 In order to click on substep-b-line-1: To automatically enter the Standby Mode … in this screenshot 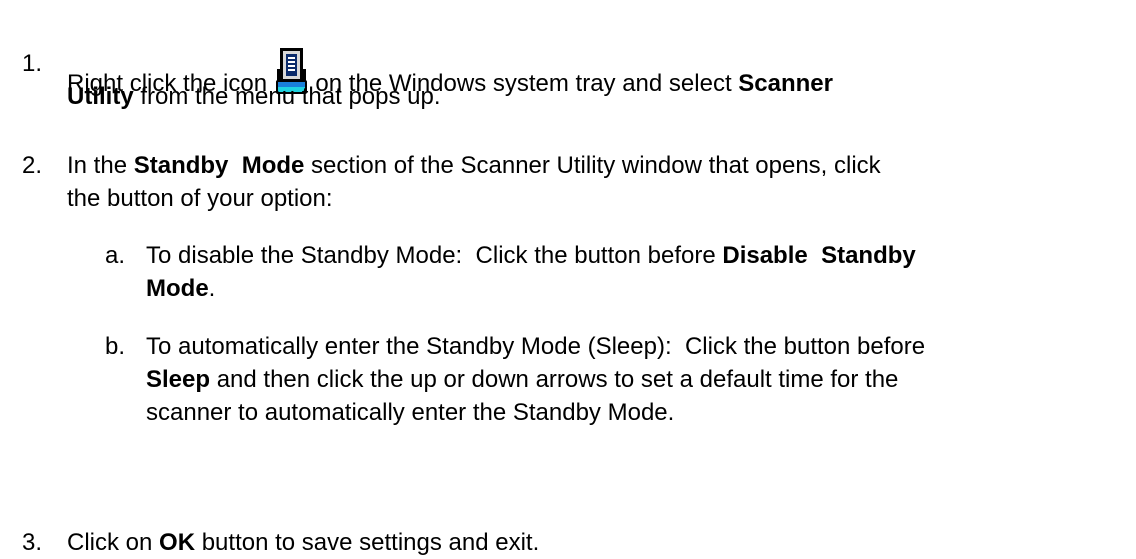, I will do `click(536, 346)`.